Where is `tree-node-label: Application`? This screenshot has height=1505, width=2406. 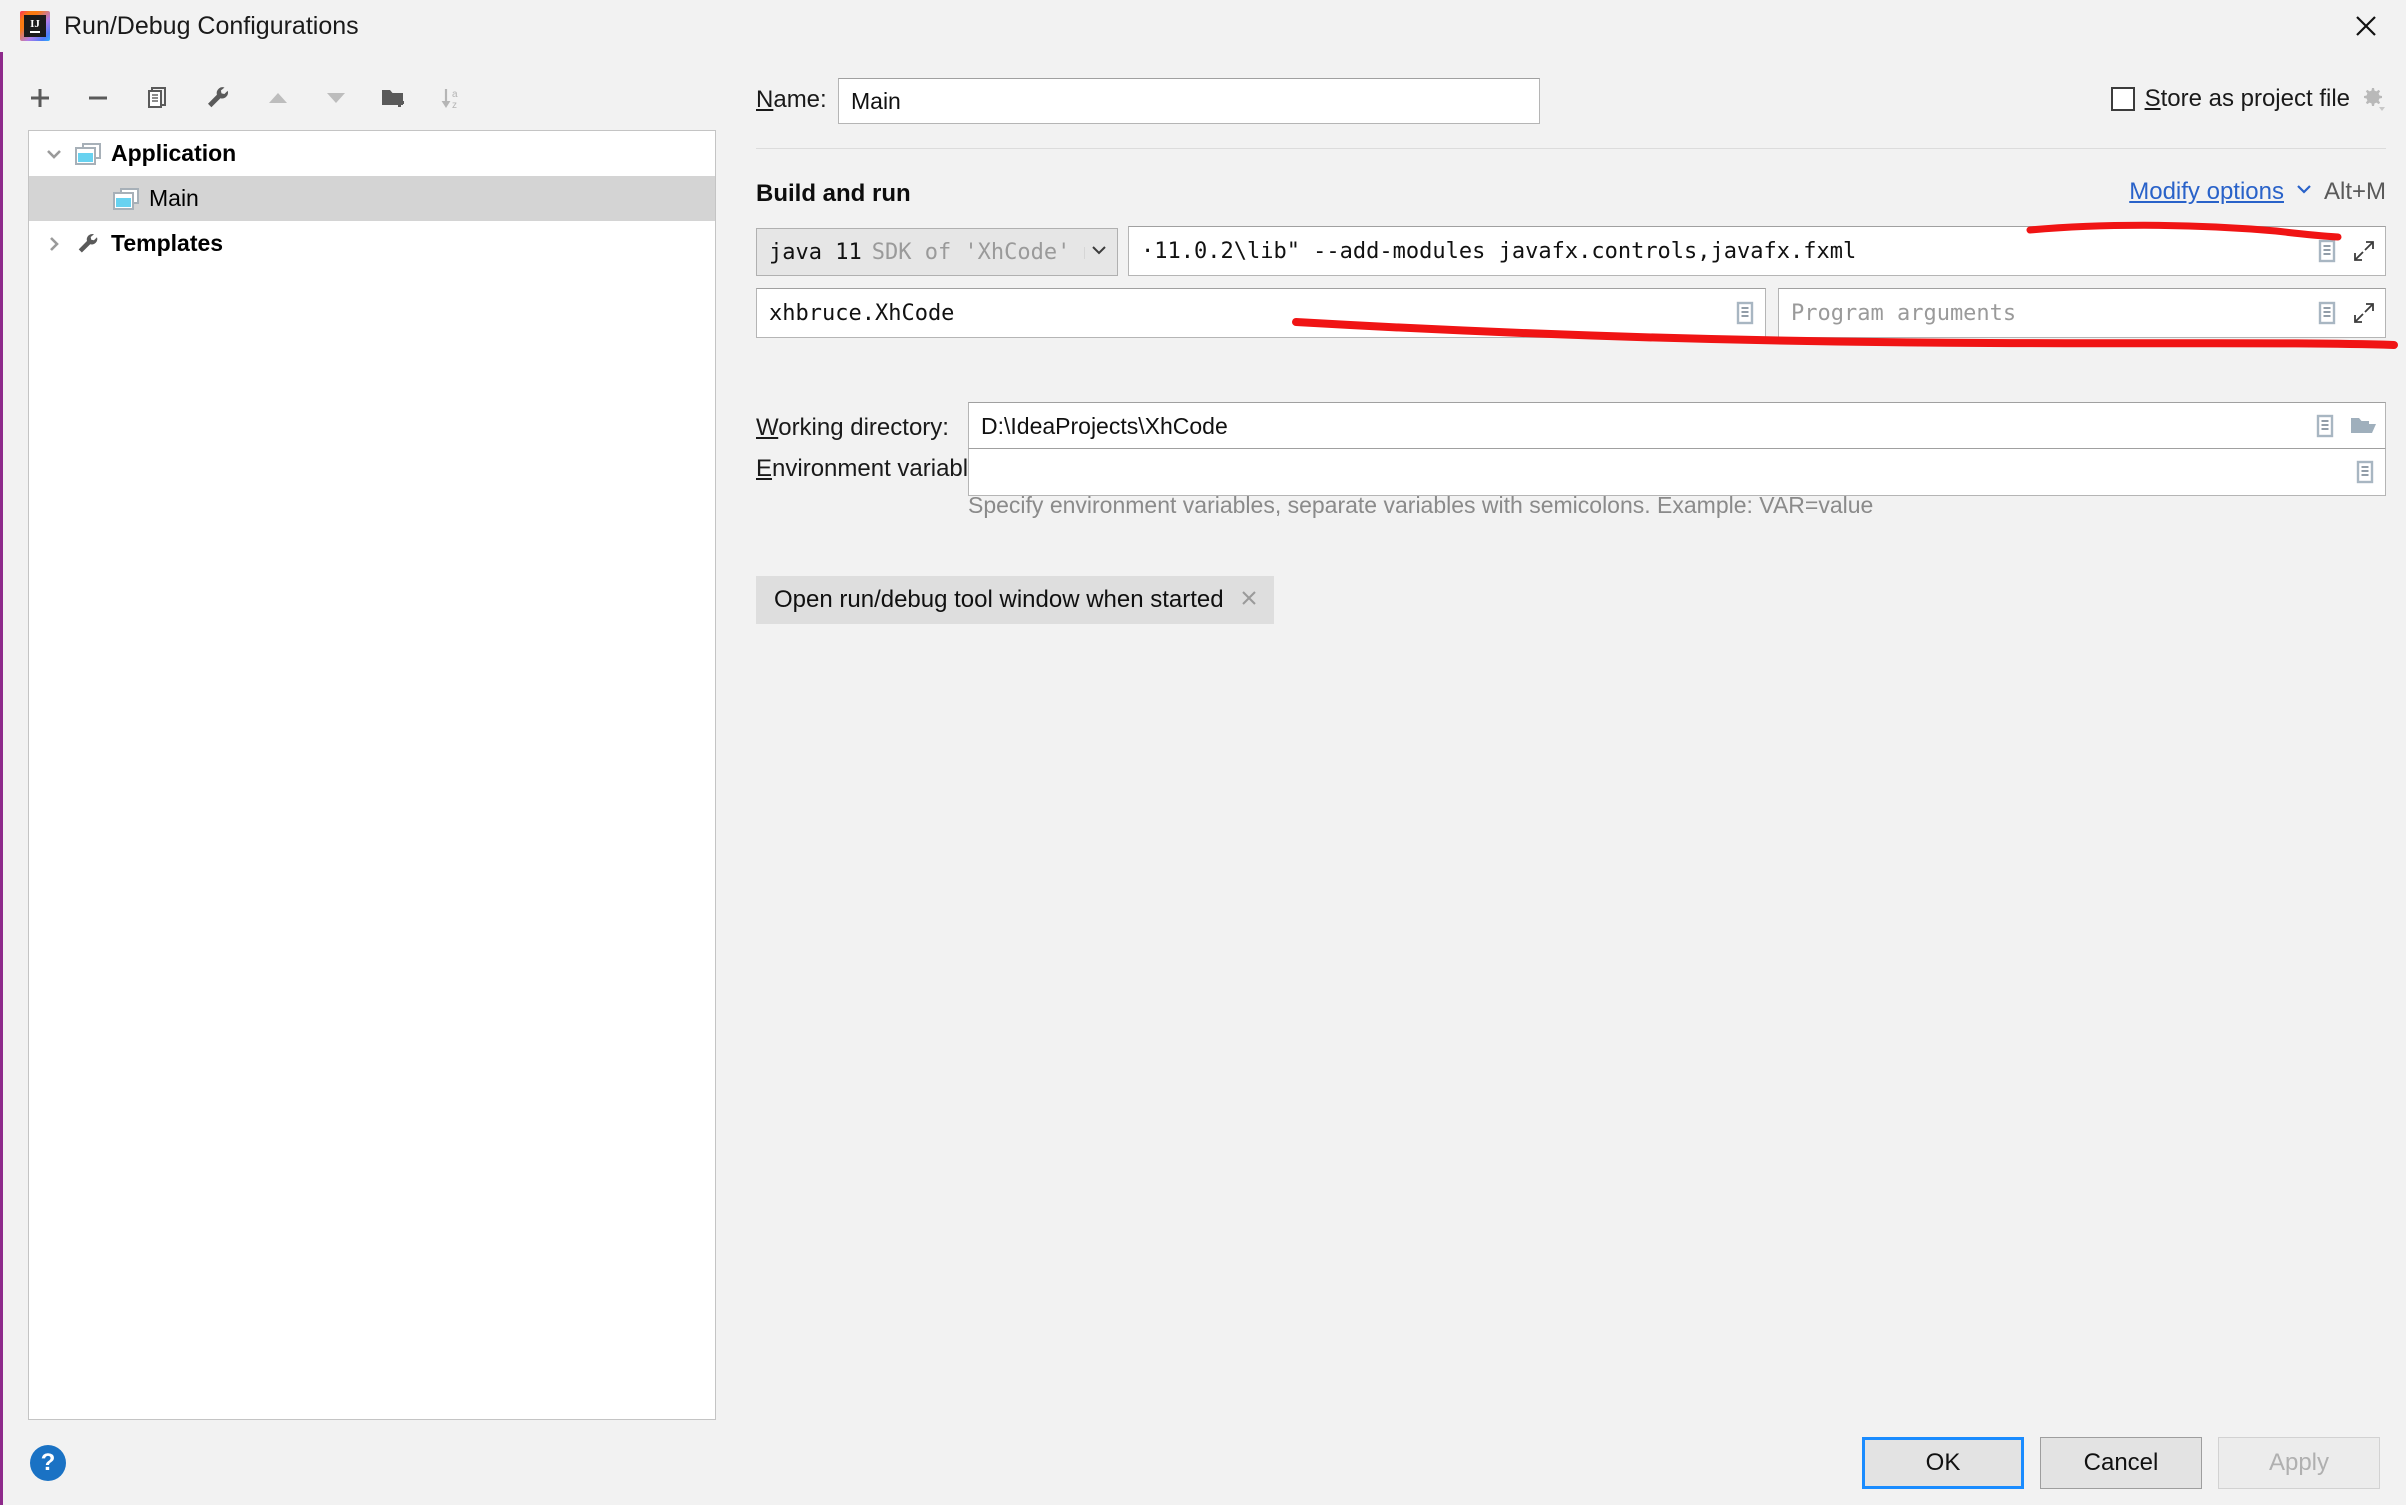
tree-node-label: Application is located at coordinates (174, 153).